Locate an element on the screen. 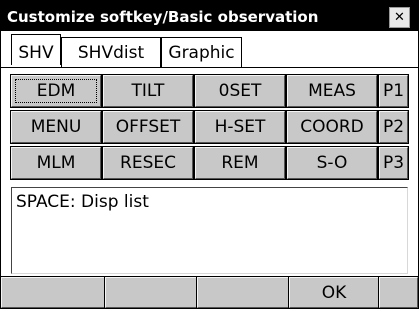  close-icon: ✕ is located at coordinates (399, 17).